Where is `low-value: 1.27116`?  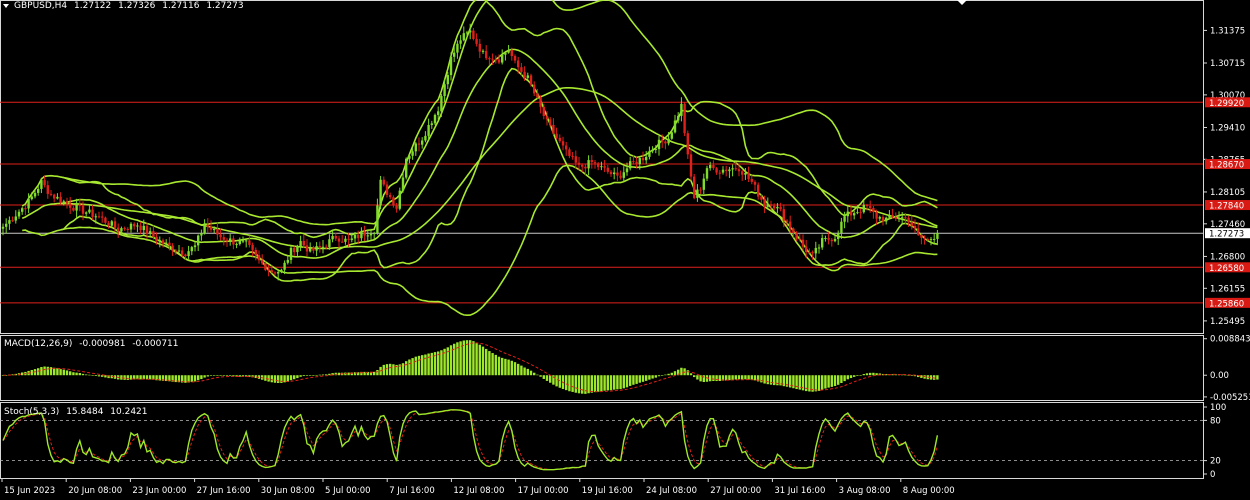
low-value: 1.27116 is located at coordinates (181, 6).